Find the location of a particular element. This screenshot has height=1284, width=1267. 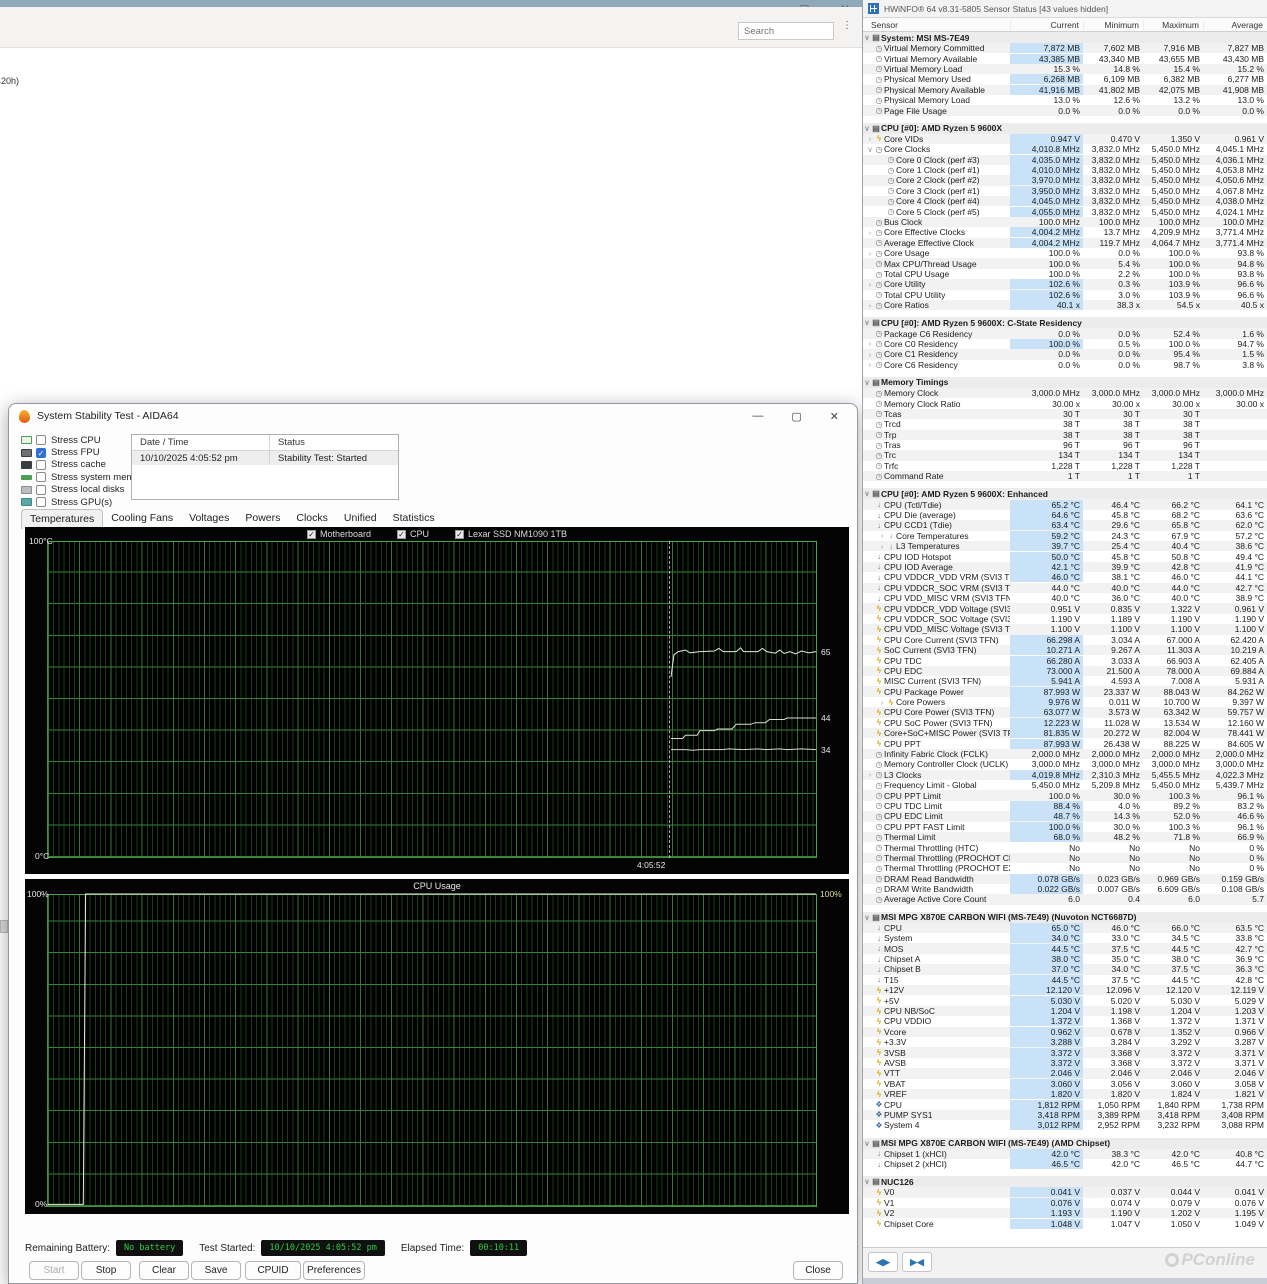

log-col-status: Status is located at coordinates (334, 442).